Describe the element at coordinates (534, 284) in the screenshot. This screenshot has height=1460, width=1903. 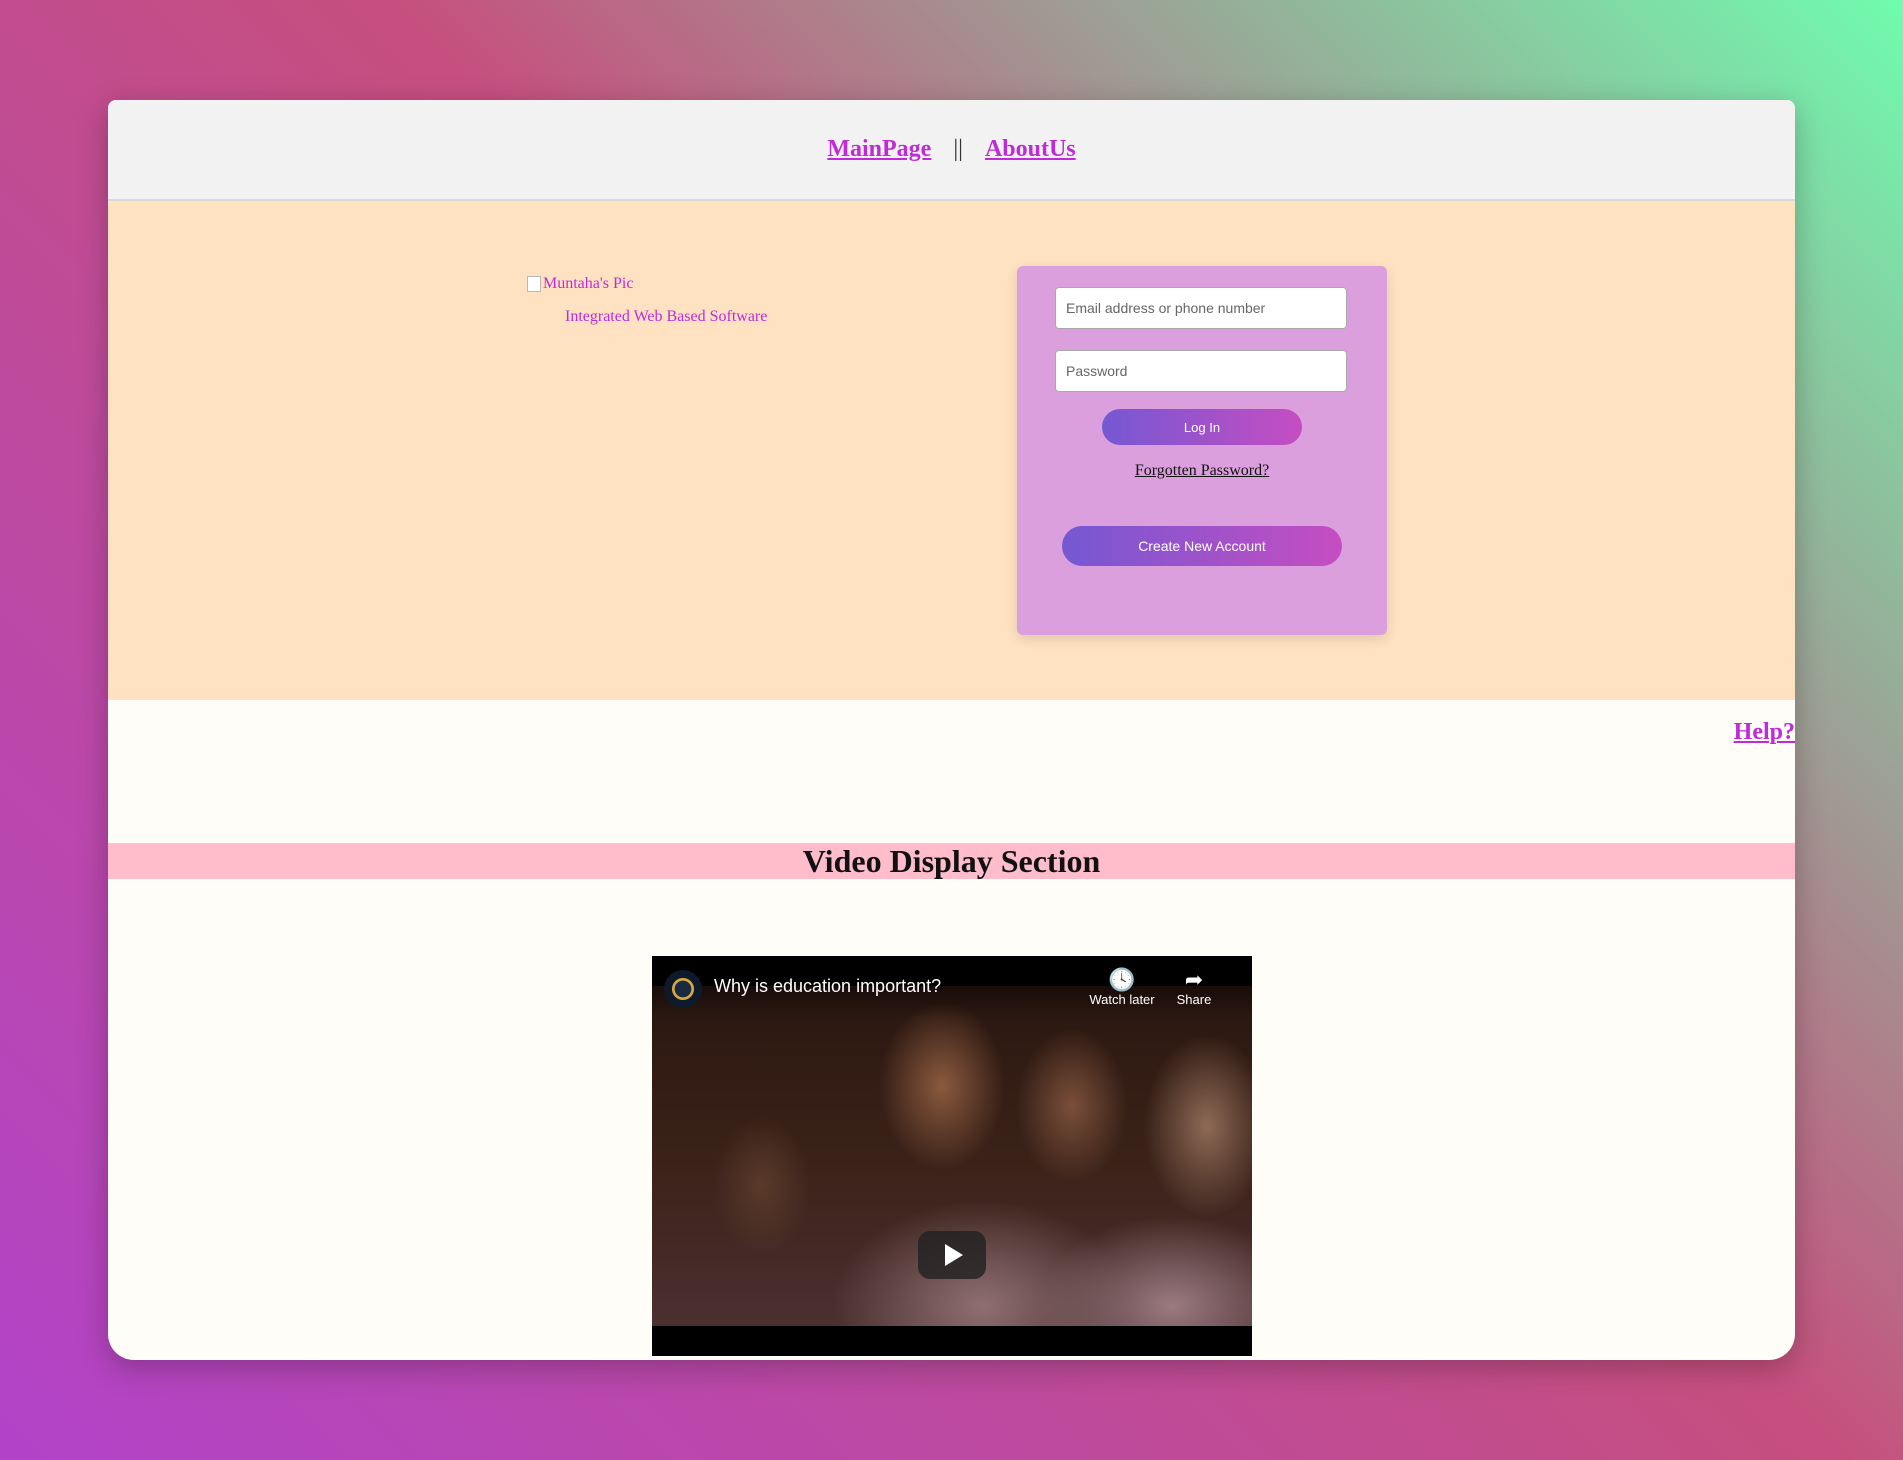
I see `broken-image-icon` at that location.